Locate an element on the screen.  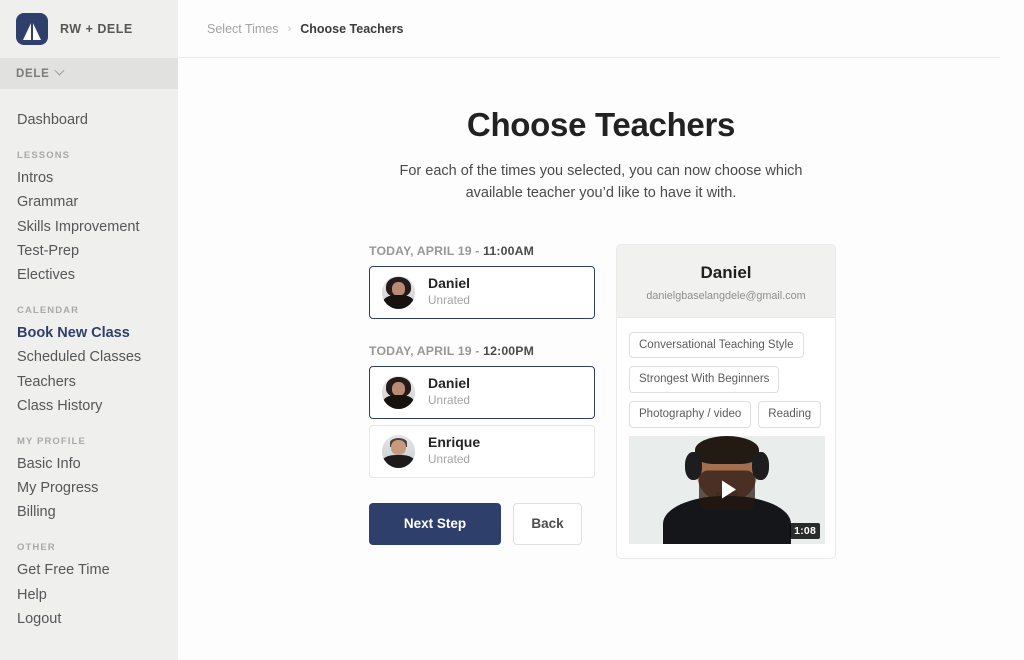
time-slot-group: TODAY, APRIL 19 - 11:00AM Daniel Unrated is located at coordinates (482, 281).